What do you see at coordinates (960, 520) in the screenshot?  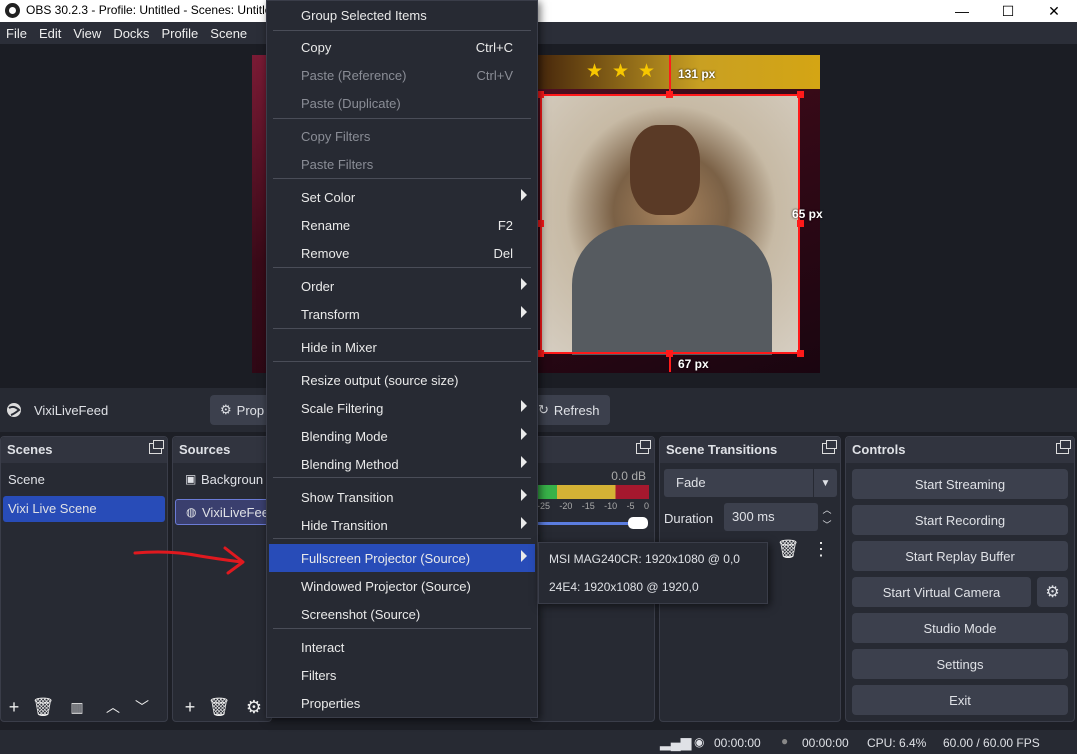 I see `start-recording-button: Start Recording` at bounding box center [960, 520].